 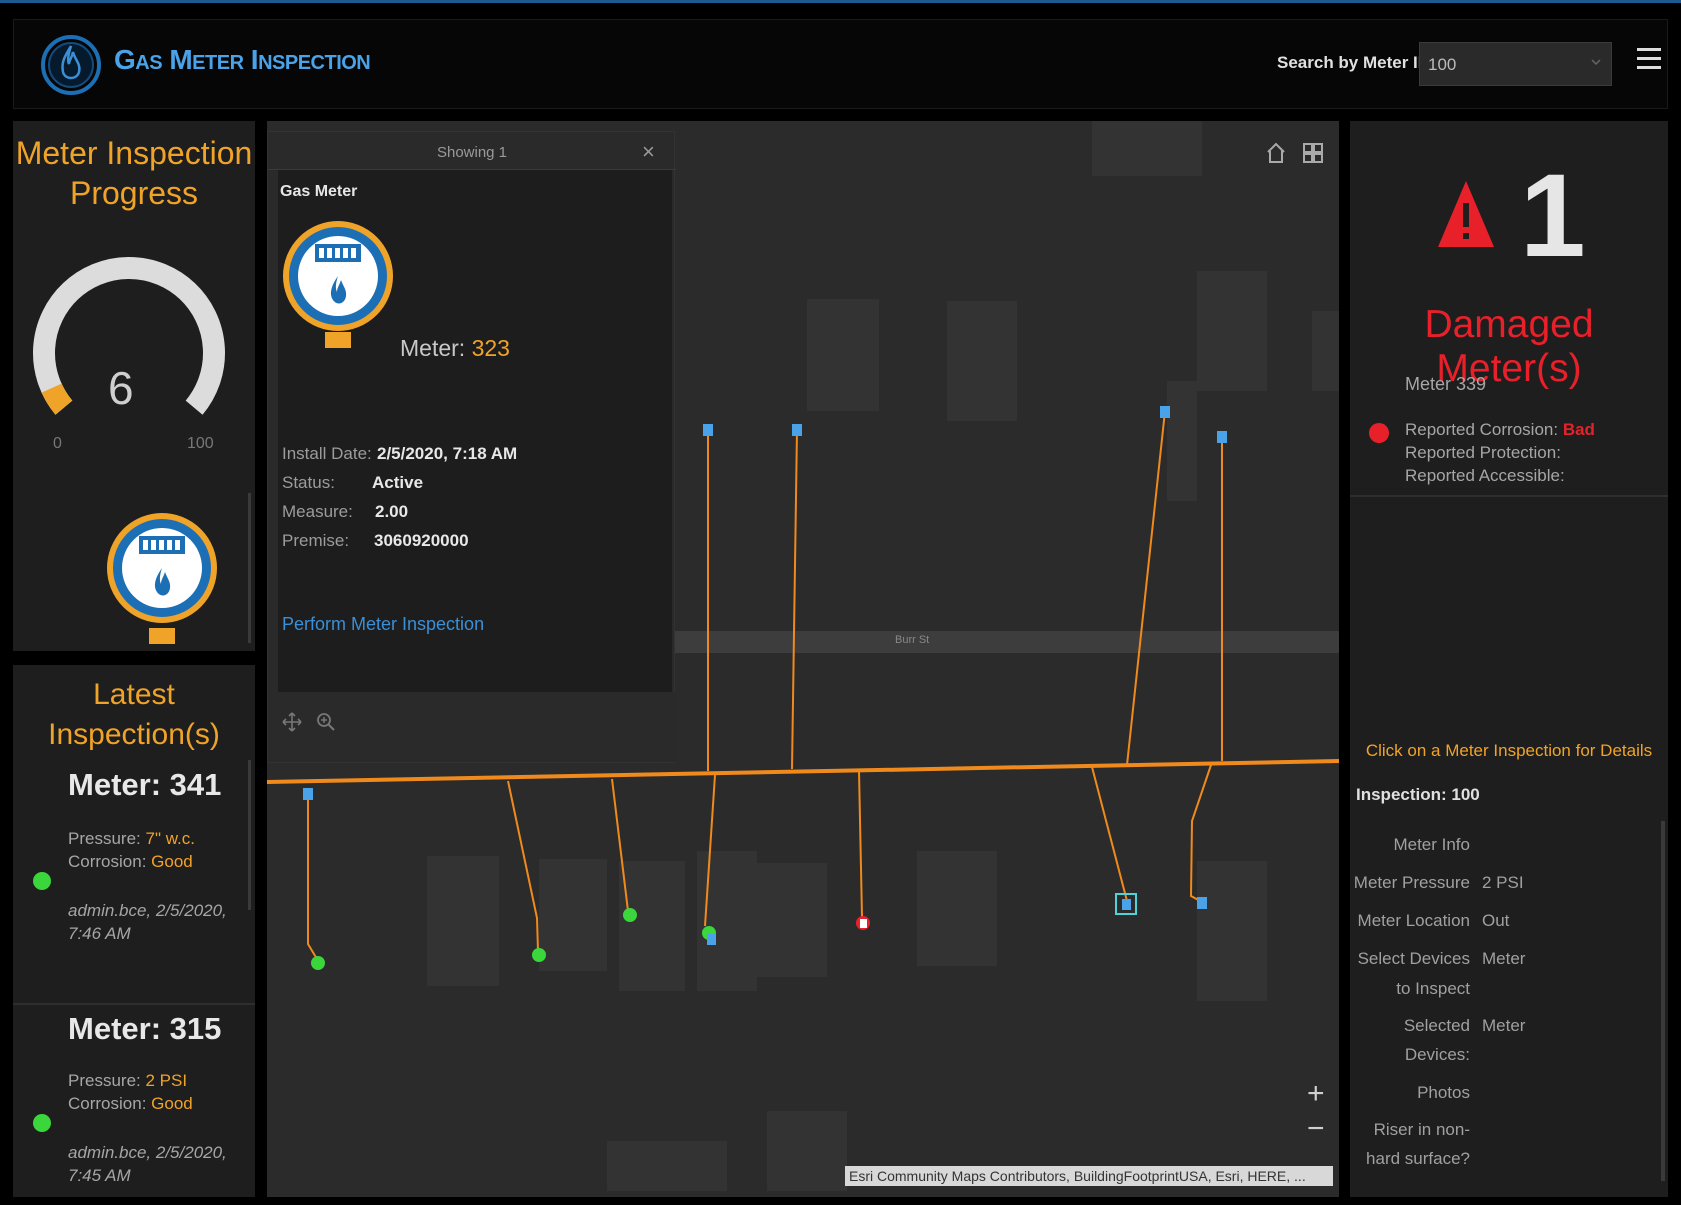 I want to click on info-label: hard surface?, so click(x=1418, y=1158).